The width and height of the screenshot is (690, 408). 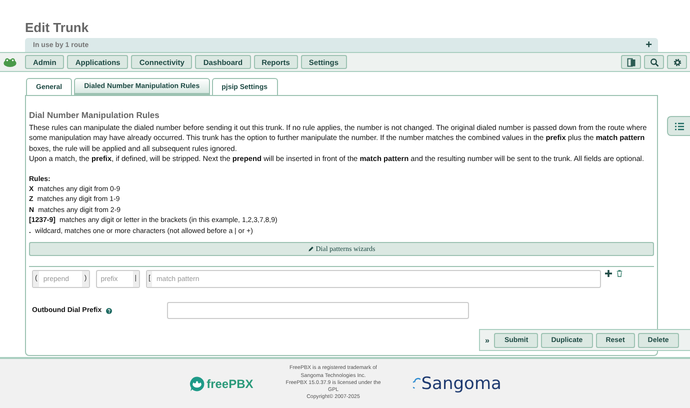 What do you see at coordinates (649, 45) in the screenshot?
I see `expand-button: +` at bounding box center [649, 45].